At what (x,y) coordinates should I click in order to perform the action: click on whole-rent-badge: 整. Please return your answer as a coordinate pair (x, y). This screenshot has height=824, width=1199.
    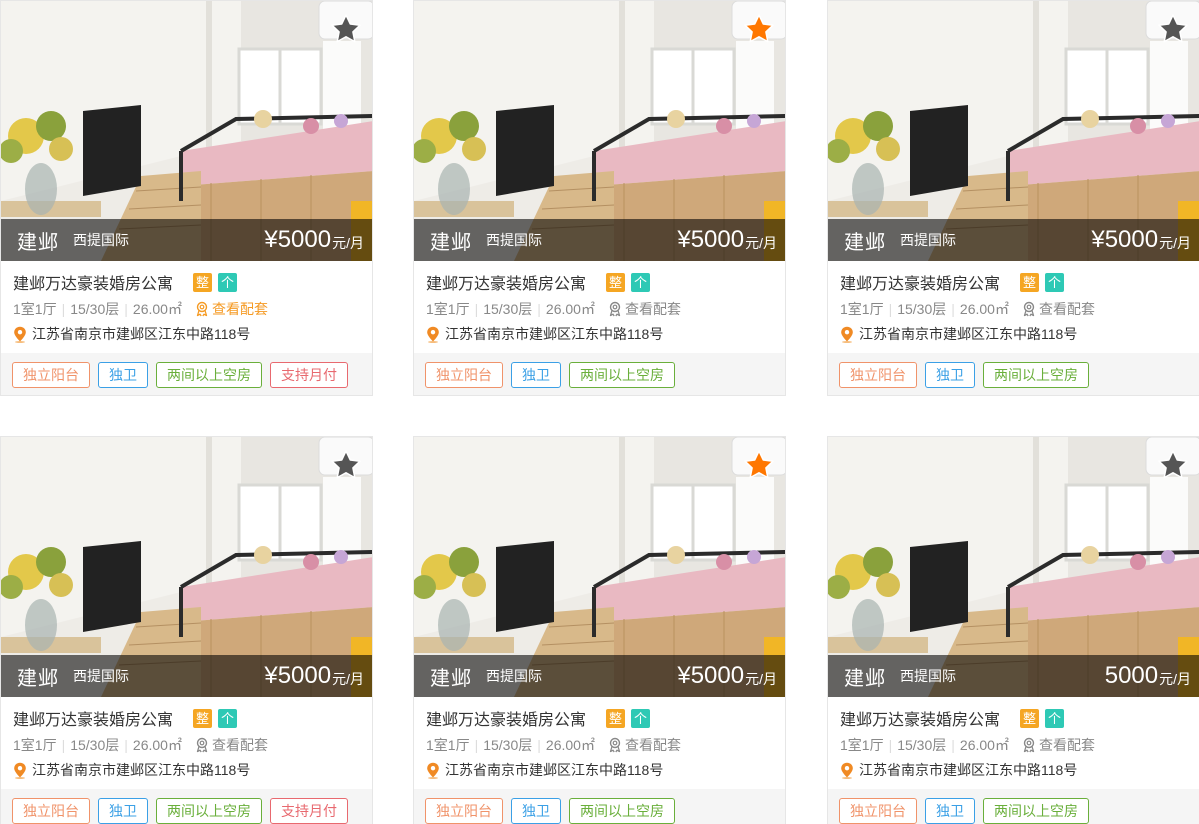
    Looking at the image, I should click on (1030, 282).